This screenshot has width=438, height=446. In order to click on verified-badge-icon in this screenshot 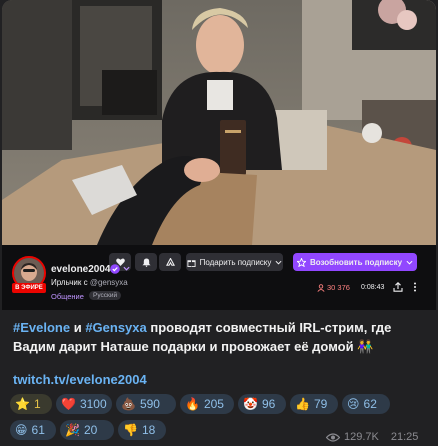, I will do `click(115, 269)`.